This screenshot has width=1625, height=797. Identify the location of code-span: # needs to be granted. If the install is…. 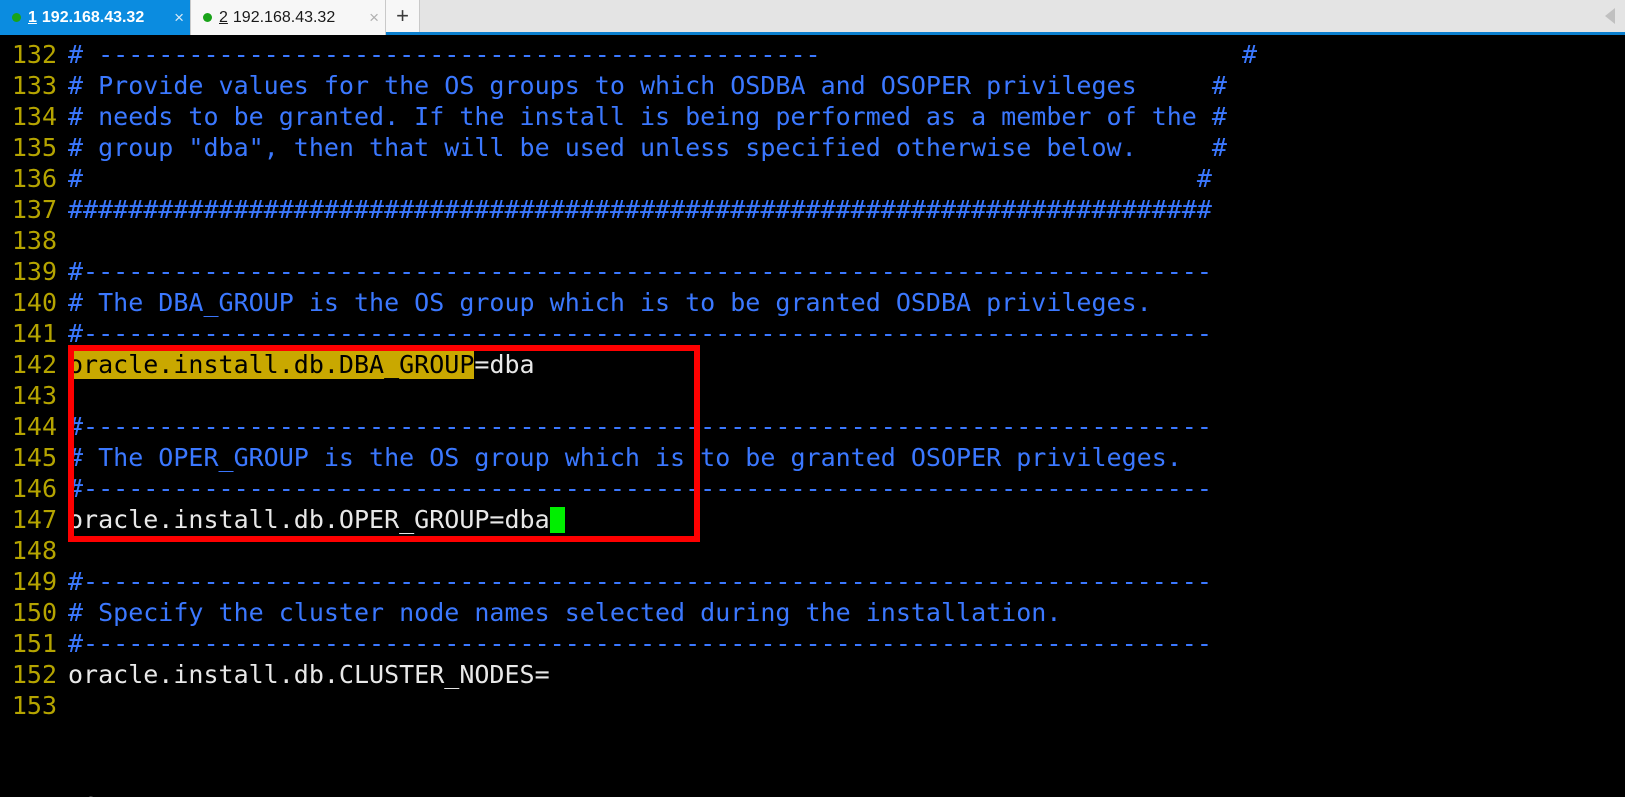
(647, 116).